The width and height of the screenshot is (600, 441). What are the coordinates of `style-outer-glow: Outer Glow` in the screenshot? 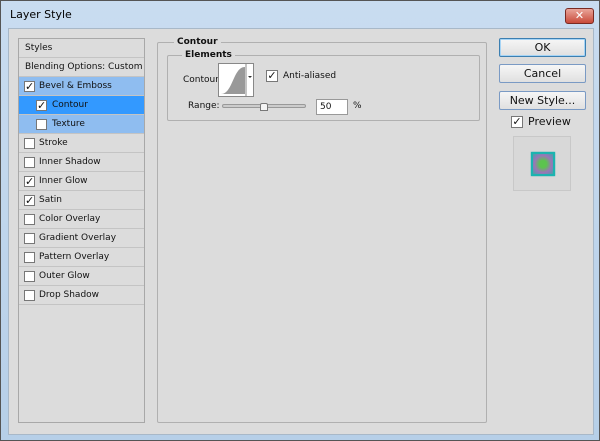 It's located at (81, 276).